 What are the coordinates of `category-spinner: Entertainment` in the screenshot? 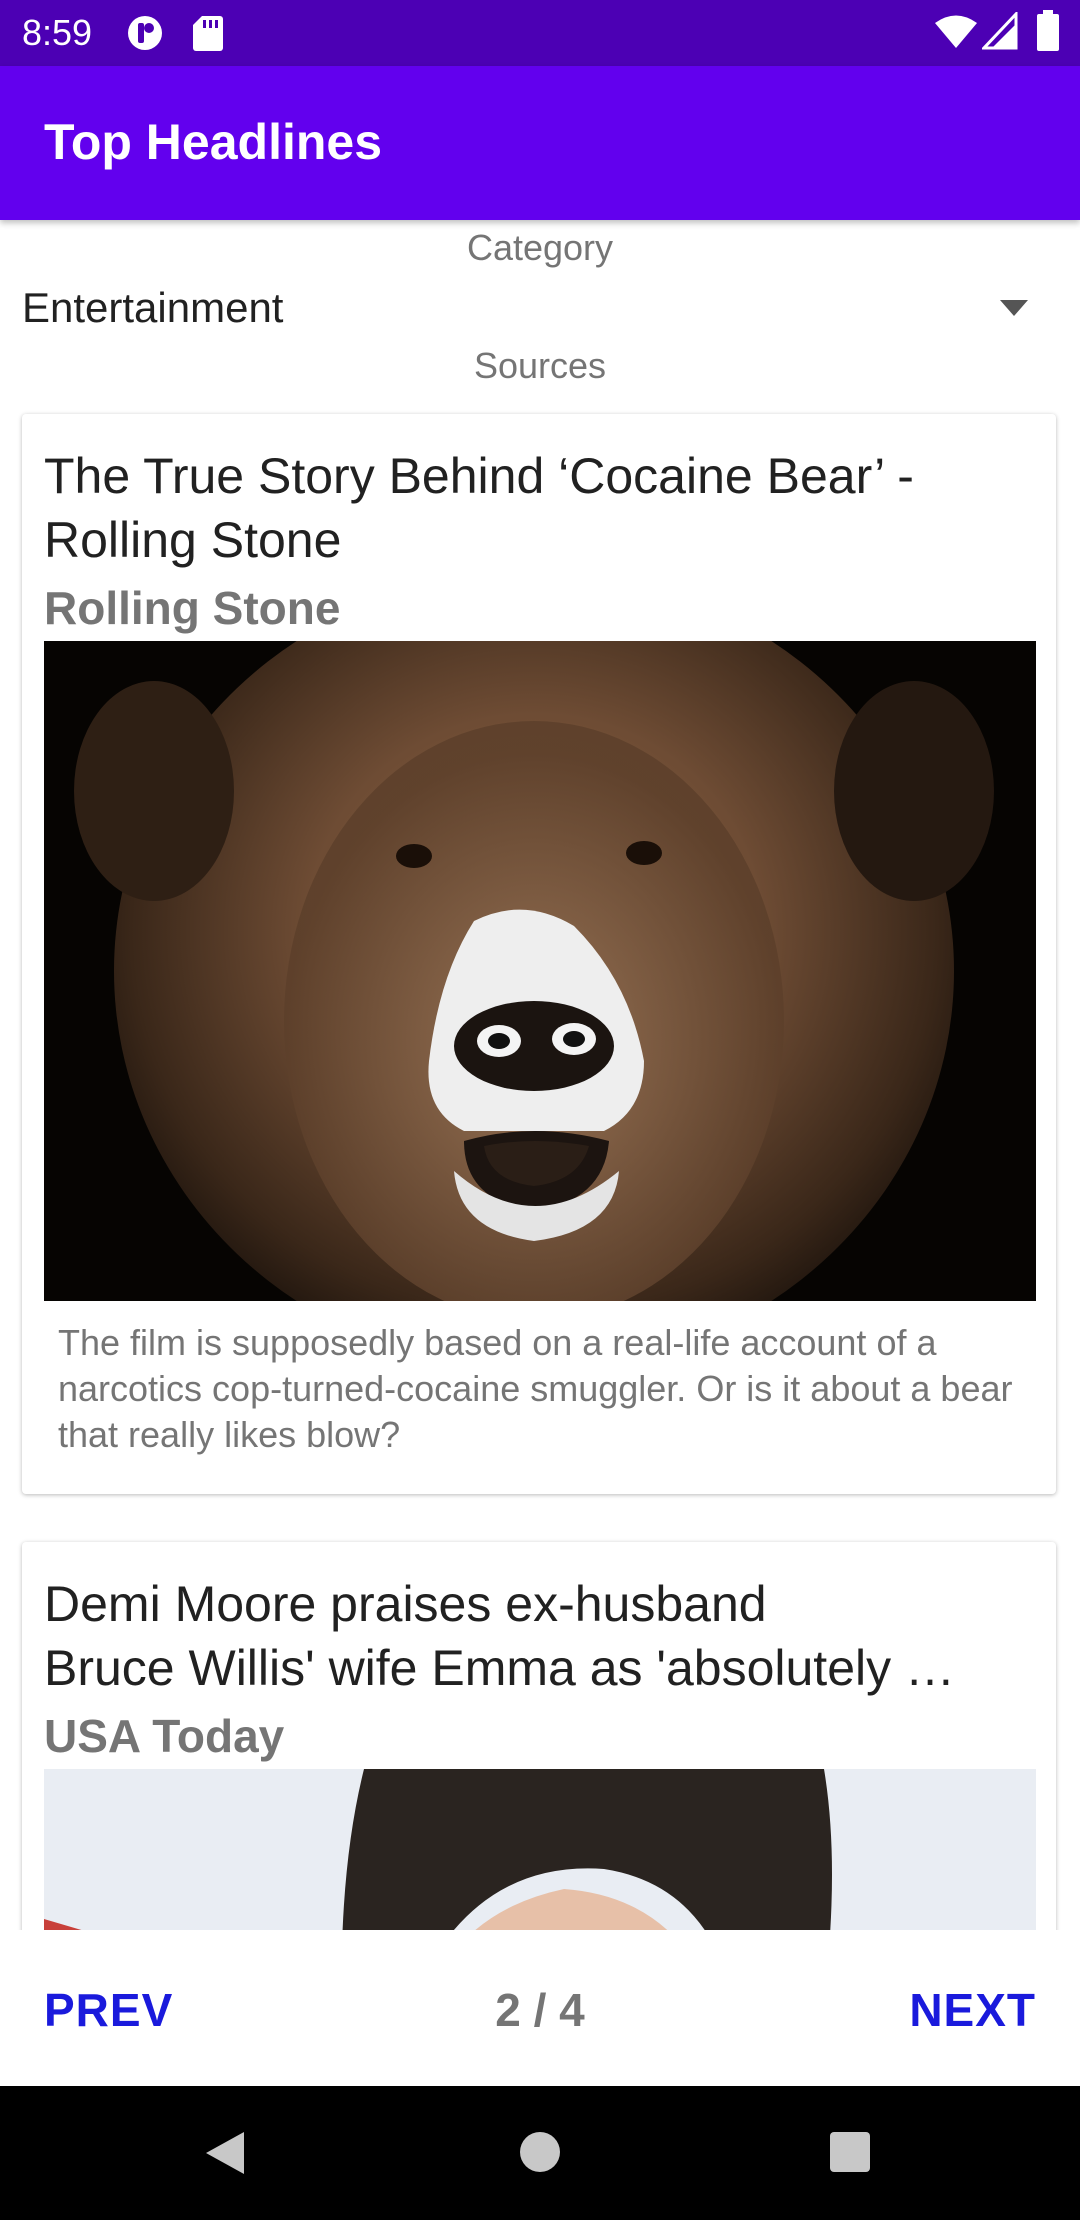 It's located at (540, 308).